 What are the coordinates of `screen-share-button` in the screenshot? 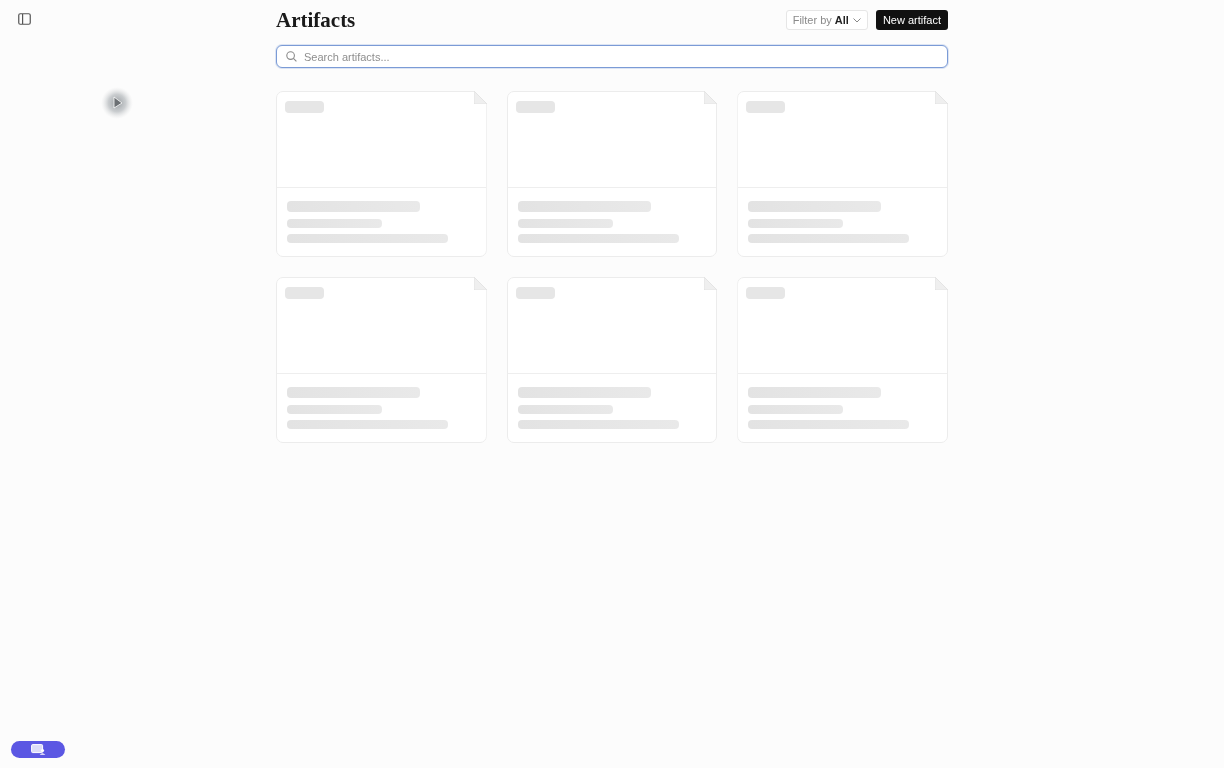 It's located at (38, 749).